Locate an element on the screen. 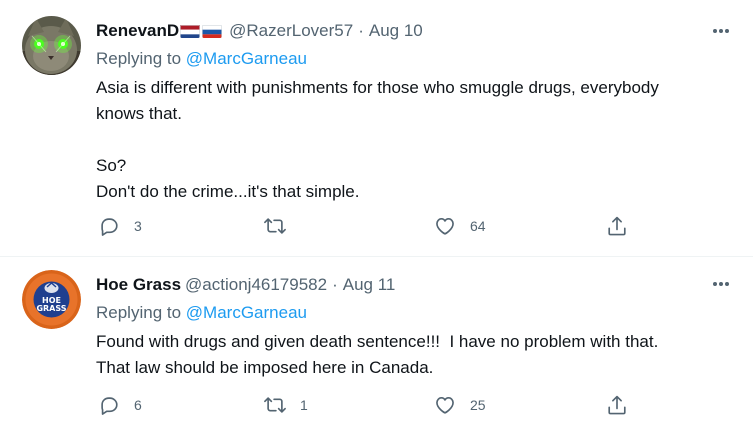 Image resolution: width=753 pixels, height=437 pixels. timestamp: Aug 11 is located at coordinates (369, 285).